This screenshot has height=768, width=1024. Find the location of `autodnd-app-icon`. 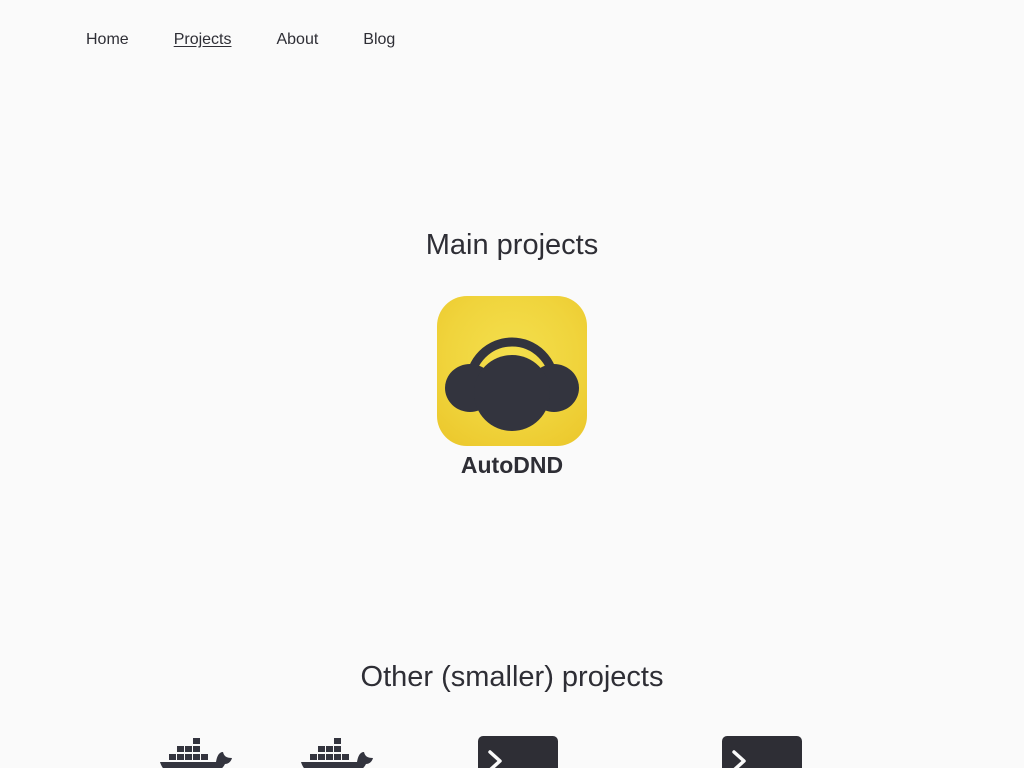

autodnd-app-icon is located at coordinates (512, 371).